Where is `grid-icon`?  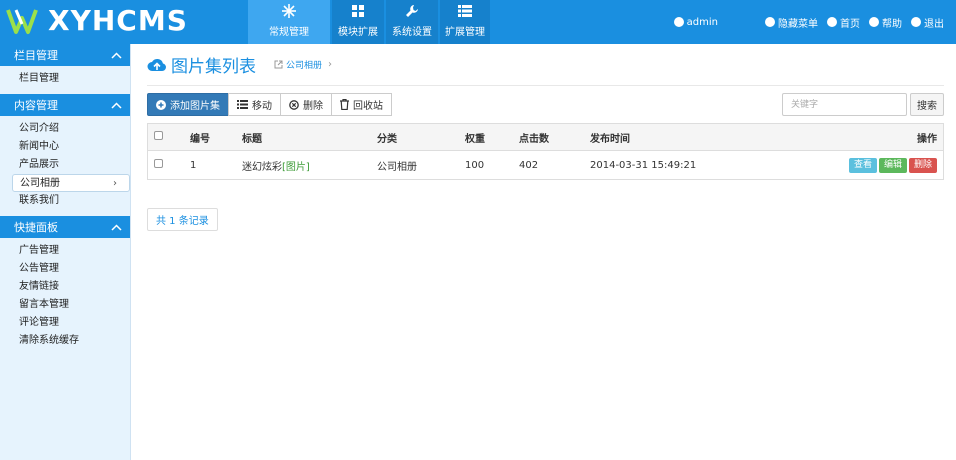 grid-icon is located at coordinates (358, 11).